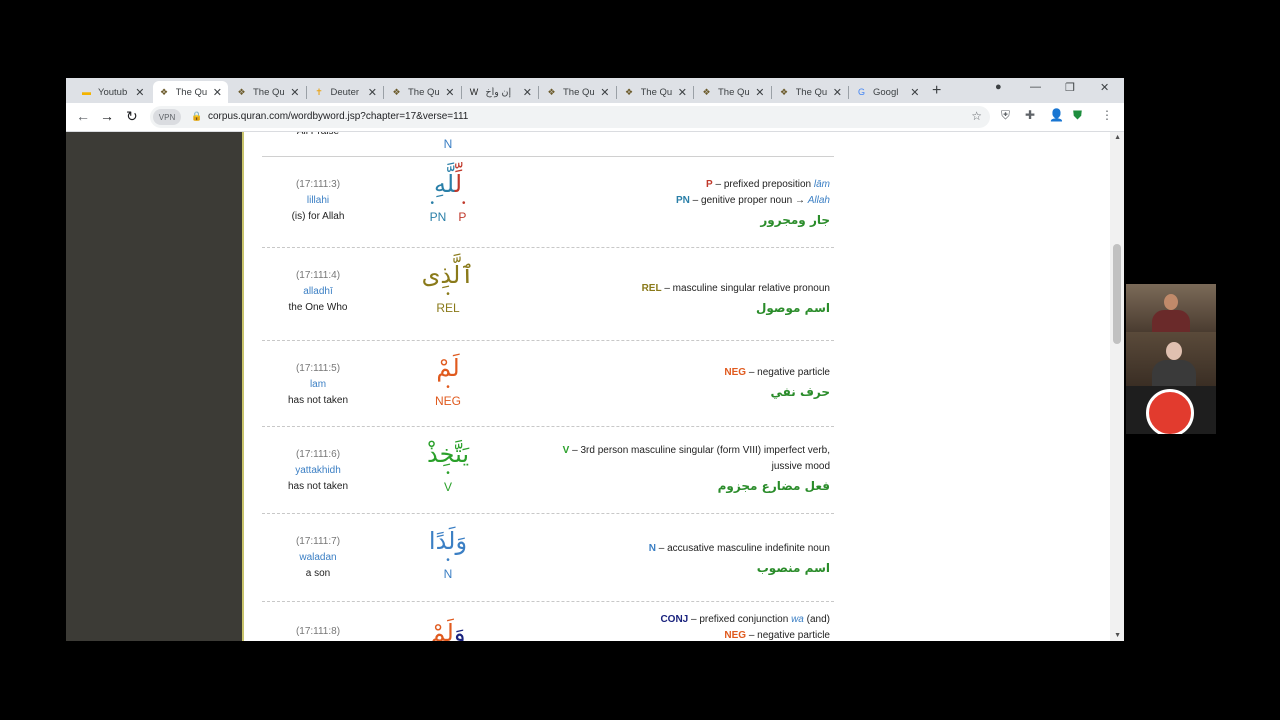  Describe the element at coordinates (680, 382) in the screenshot. I see `grammar-description: NEG – negative particle حرف نفي` at that location.